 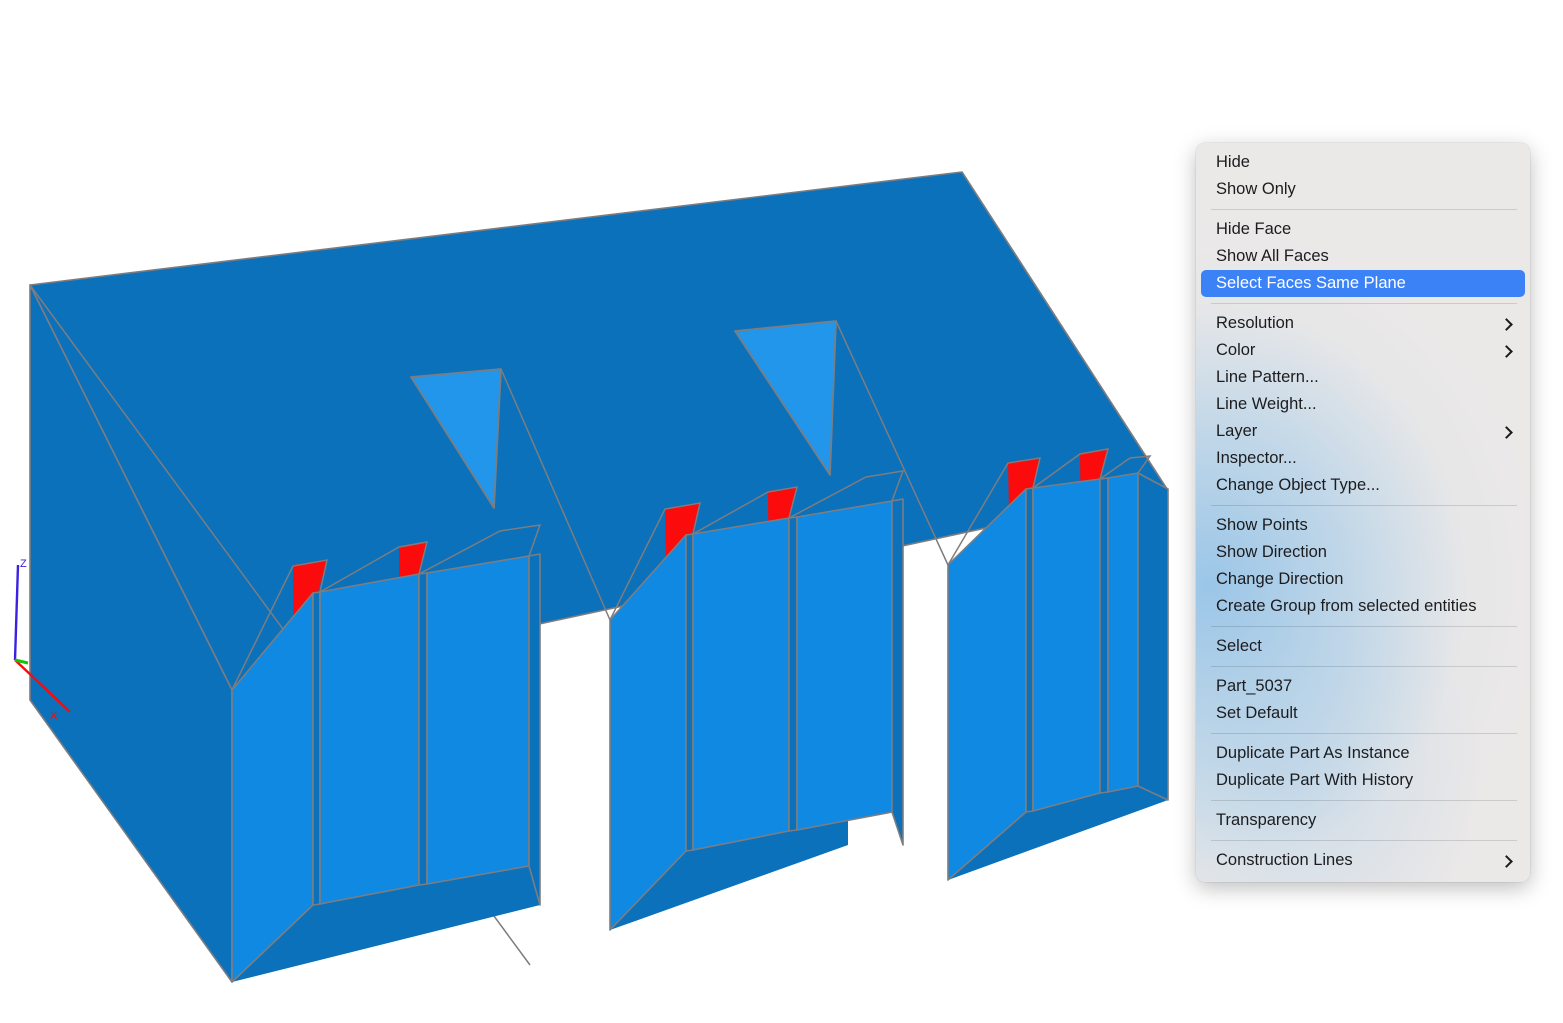 I want to click on menu-item-duplicate-part-with-history: Duplicate Part With History, so click(x=1363, y=780).